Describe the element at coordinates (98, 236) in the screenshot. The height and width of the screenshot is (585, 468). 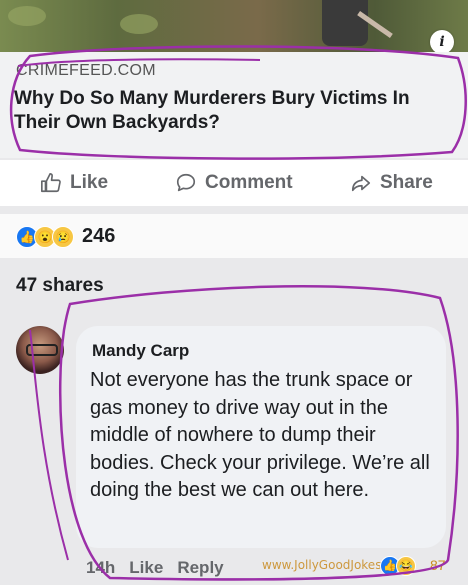
I see `reaction-count: 246` at that location.